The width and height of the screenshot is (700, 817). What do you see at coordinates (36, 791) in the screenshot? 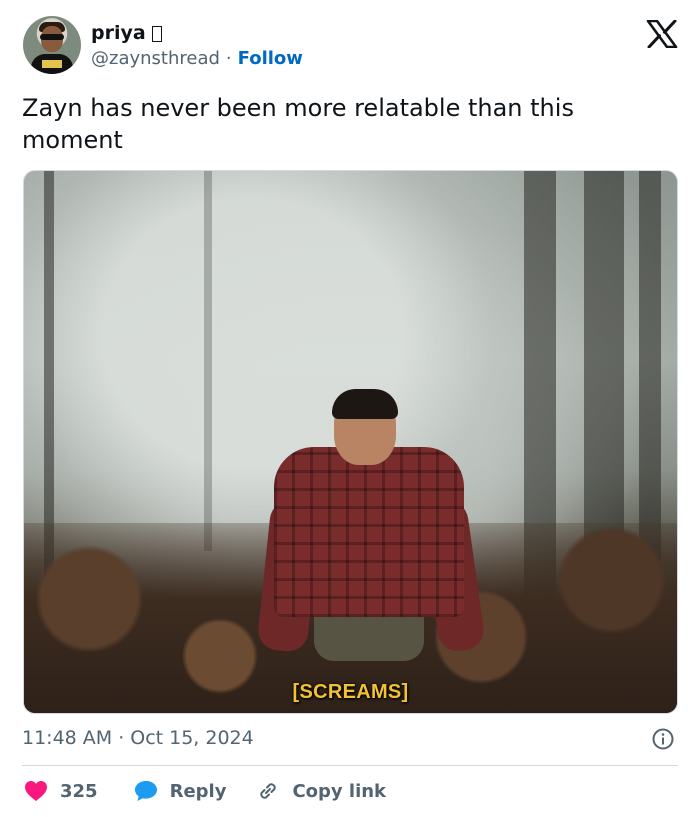
I see `heart-icon` at bounding box center [36, 791].